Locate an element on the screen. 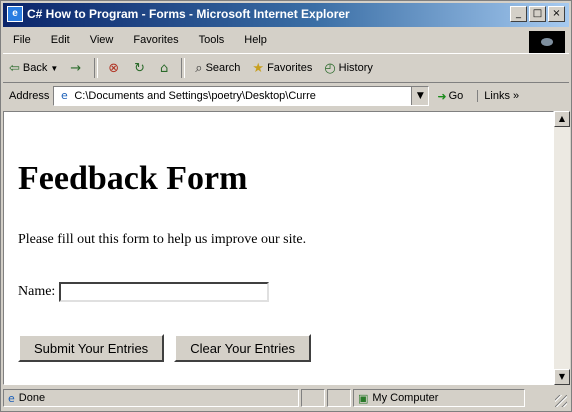 The height and width of the screenshot is (412, 572). address-label: Address is located at coordinates (29, 96).